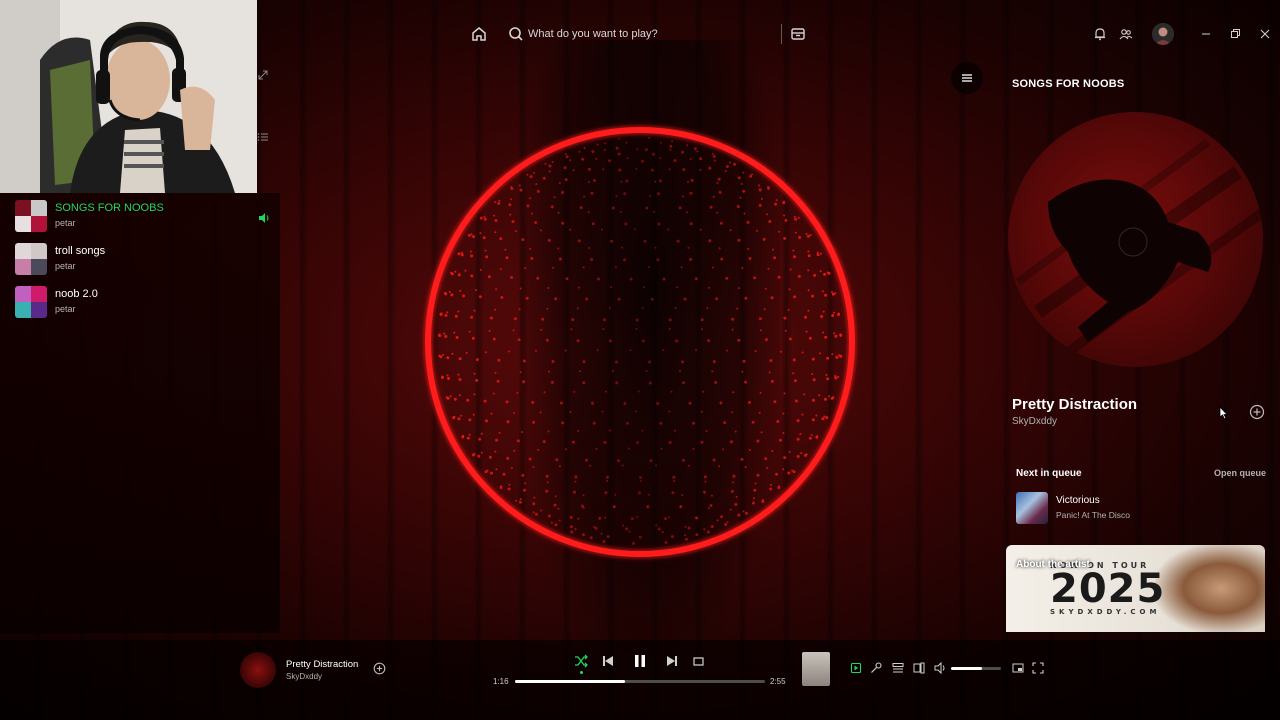  I want to click on canvas-thumbnail, so click(816, 669).